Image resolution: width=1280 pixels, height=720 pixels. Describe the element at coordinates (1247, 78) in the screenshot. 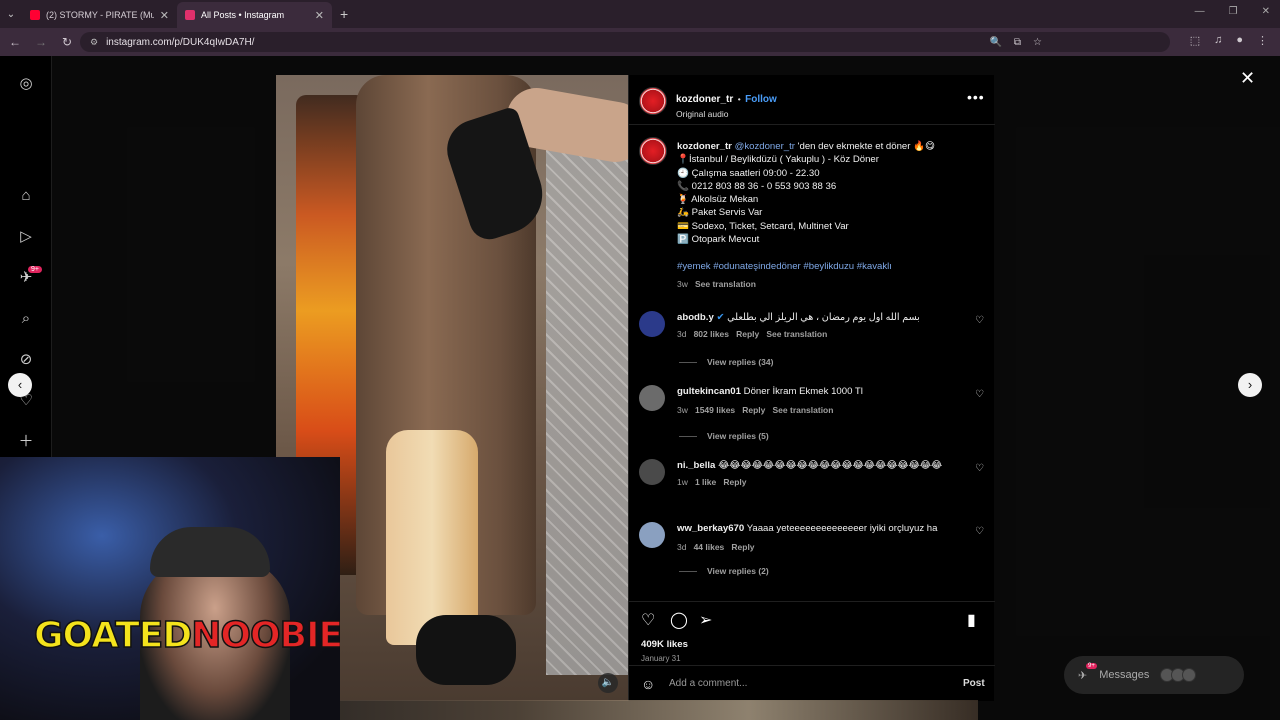

I see `close-modal-icon: ✕` at that location.